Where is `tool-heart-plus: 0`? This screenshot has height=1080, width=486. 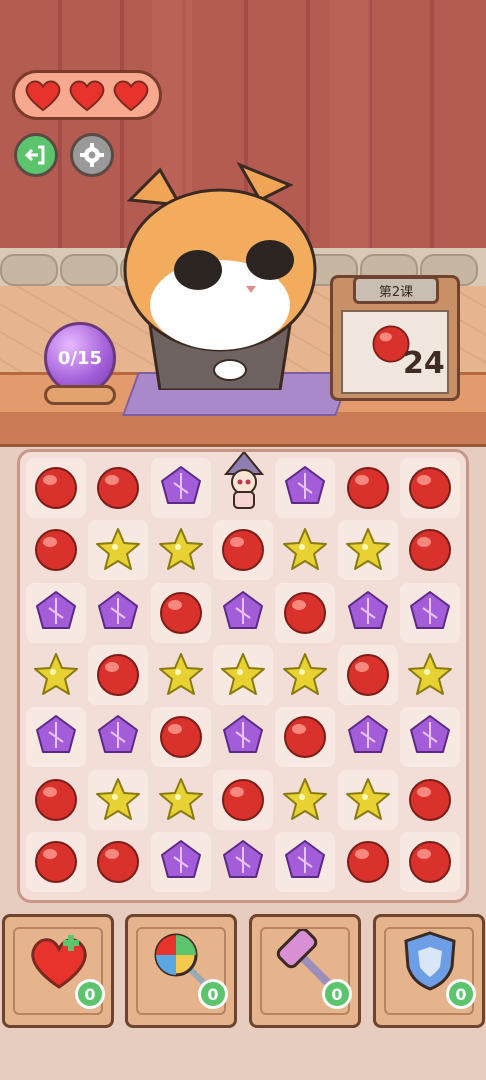 tool-heart-plus: 0 is located at coordinates (58, 971).